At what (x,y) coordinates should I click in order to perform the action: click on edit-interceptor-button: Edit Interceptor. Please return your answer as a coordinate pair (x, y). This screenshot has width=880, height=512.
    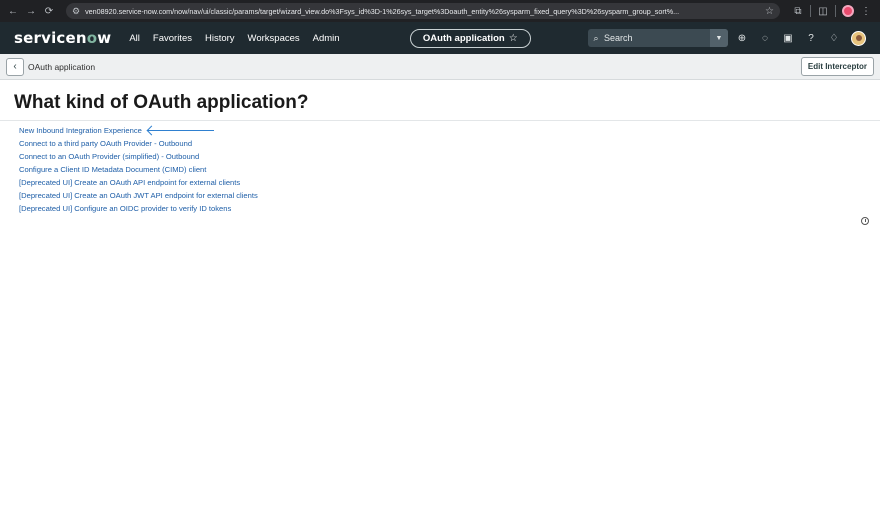
    Looking at the image, I should click on (837, 66).